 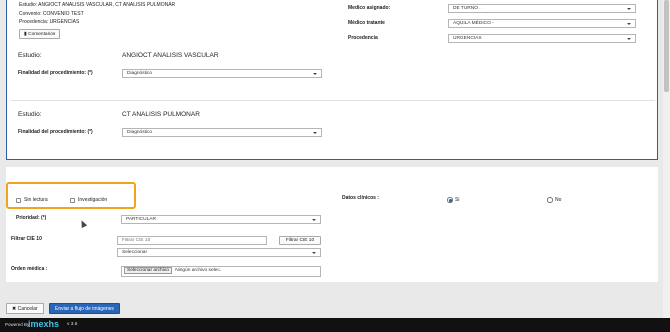 What do you see at coordinates (666, 159) in the screenshot?
I see `vertical-scrollbar` at bounding box center [666, 159].